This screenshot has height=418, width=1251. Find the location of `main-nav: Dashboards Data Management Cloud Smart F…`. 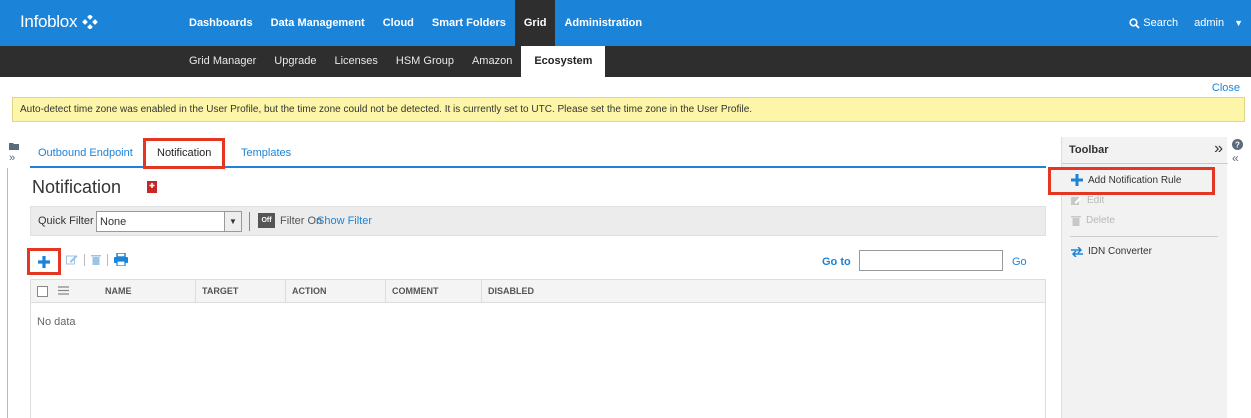

main-nav: Dashboards Data Management Cloud Smart F… is located at coordinates (415, 23).